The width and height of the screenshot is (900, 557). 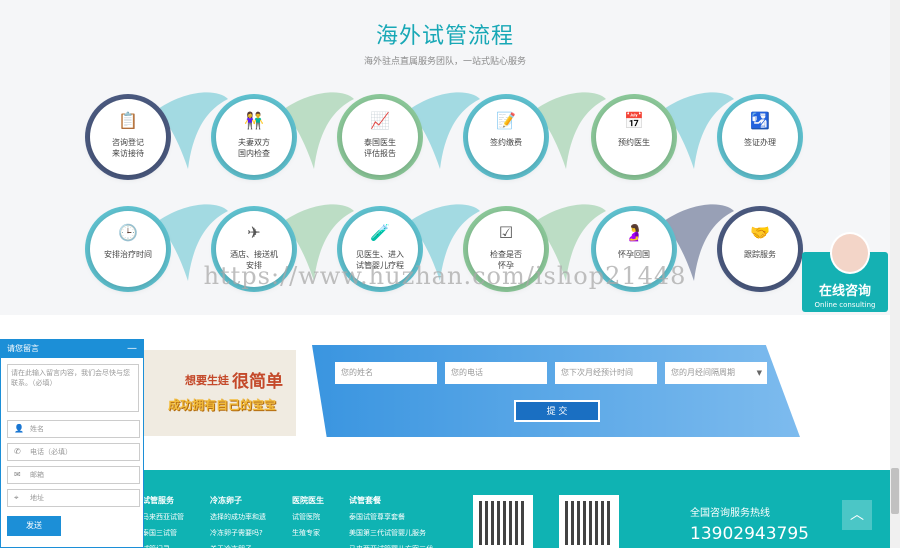 What do you see at coordinates (506, 142) in the screenshot?
I see `step-label: 签约缴费` at bounding box center [506, 142].